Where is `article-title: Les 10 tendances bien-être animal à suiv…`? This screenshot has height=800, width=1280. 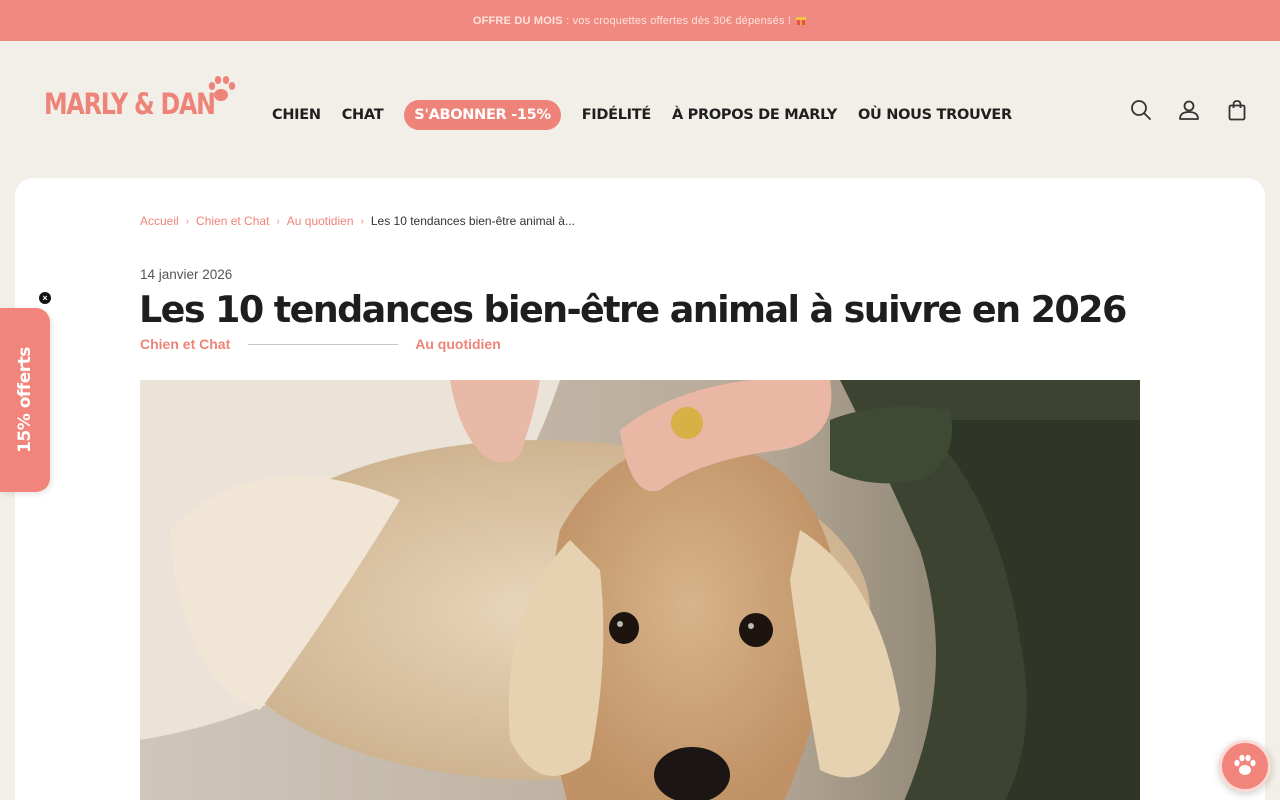 article-title: Les 10 tendances bien-être animal à suiv… is located at coordinates (633, 309).